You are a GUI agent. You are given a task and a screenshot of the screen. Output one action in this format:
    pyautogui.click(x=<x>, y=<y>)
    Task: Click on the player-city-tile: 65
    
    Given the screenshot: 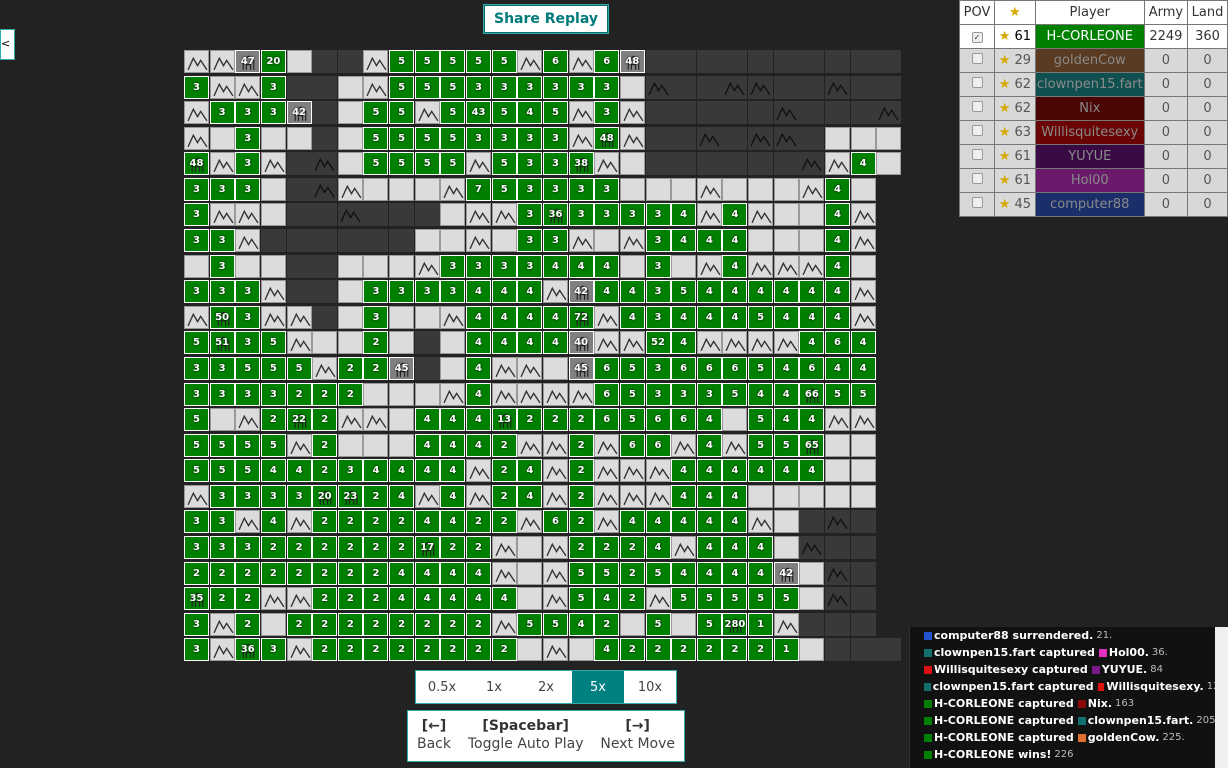 What is the action you would take?
    pyautogui.click(x=812, y=445)
    